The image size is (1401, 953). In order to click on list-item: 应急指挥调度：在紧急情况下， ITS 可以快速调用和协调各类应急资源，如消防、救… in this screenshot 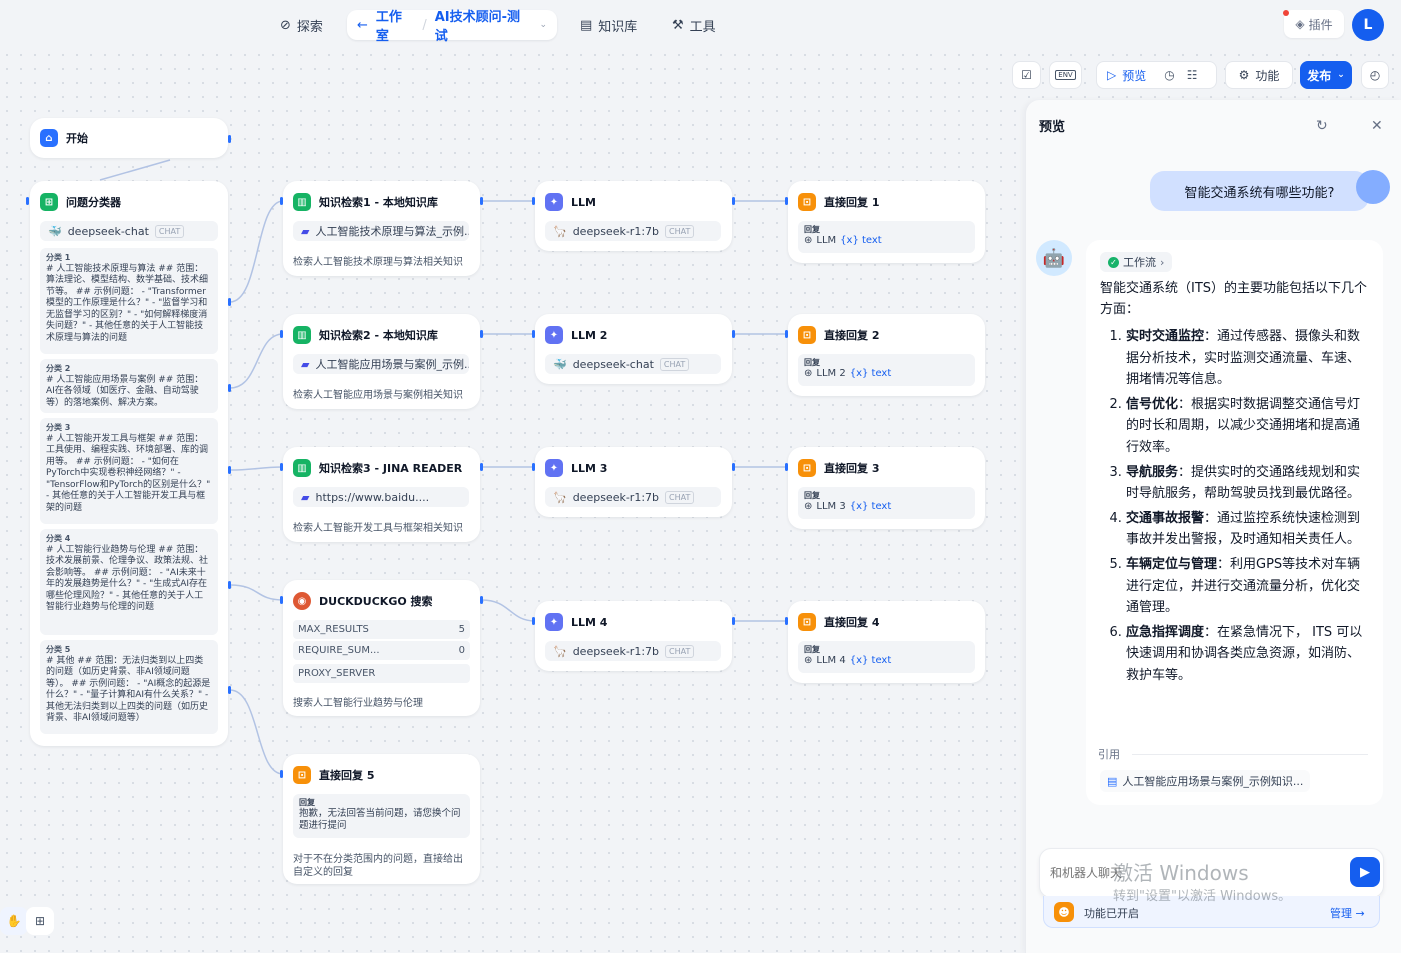, I will do `click(1247, 654)`.